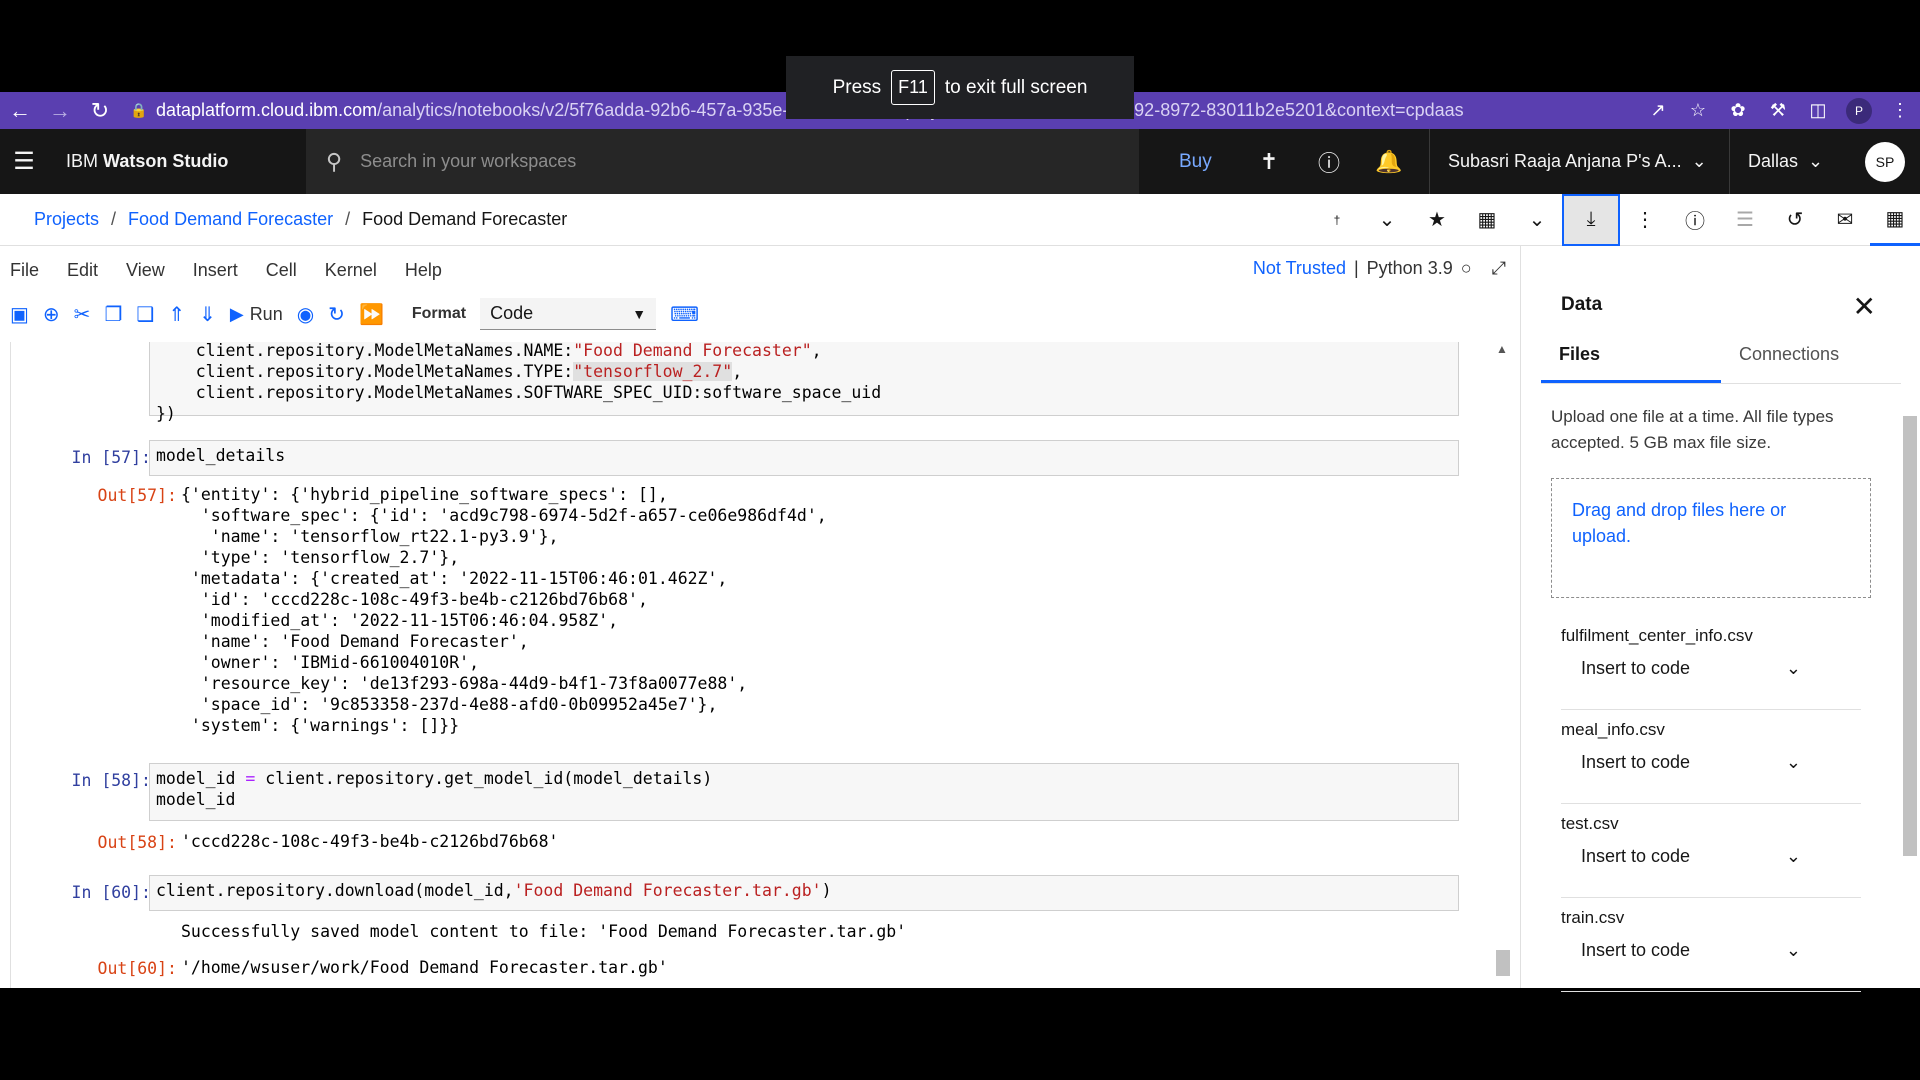  What do you see at coordinates (100, 110) in the screenshot?
I see `reload-icon: ↻` at bounding box center [100, 110].